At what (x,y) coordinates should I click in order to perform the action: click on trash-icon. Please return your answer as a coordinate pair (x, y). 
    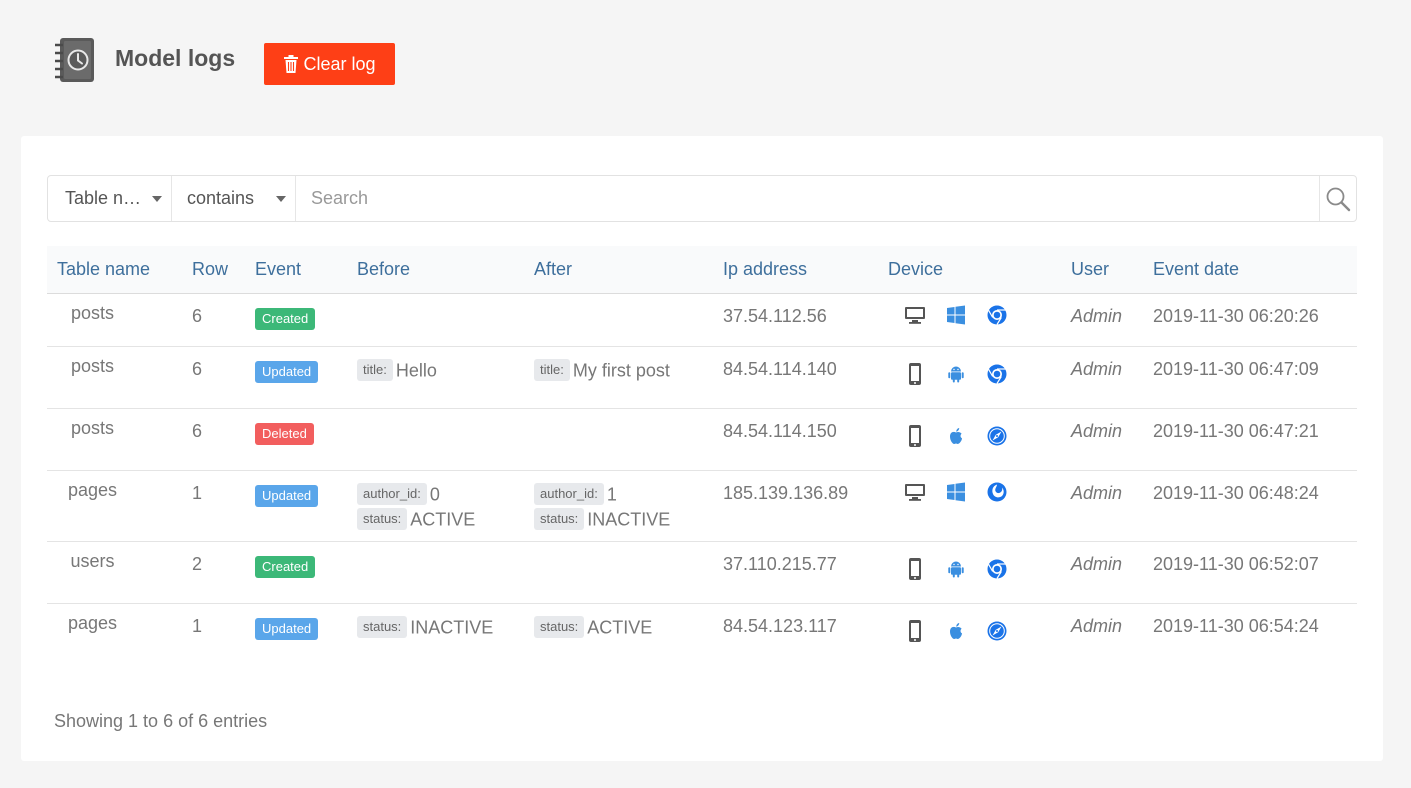
    Looking at the image, I should click on (291, 63).